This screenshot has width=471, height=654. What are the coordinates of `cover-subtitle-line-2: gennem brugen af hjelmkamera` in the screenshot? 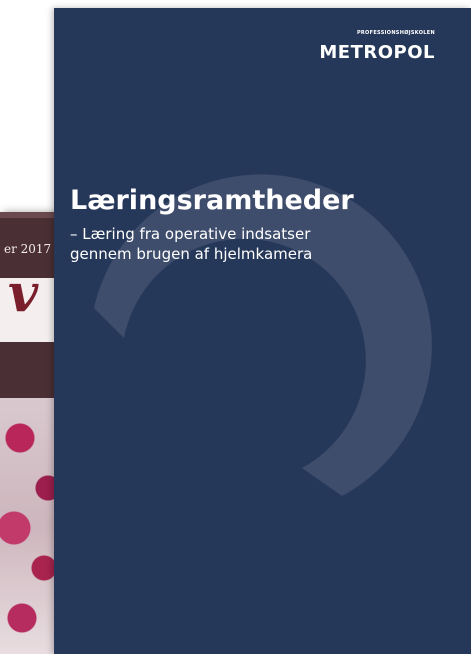 It's located at (191, 253).